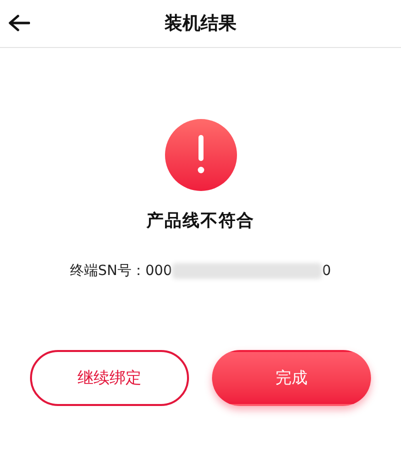 The width and height of the screenshot is (401, 456). What do you see at coordinates (109, 378) in the screenshot?
I see `continue-button: 继续绑定` at bounding box center [109, 378].